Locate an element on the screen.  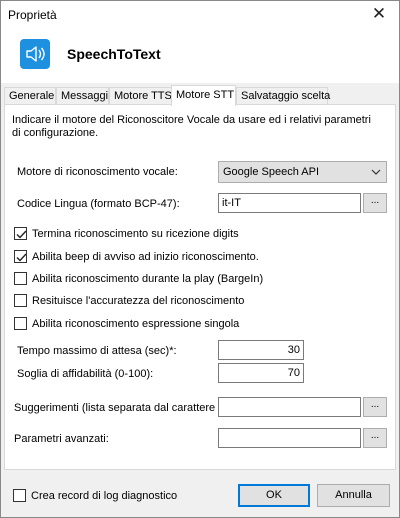
app-name: SpeechToText is located at coordinates (114, 54).